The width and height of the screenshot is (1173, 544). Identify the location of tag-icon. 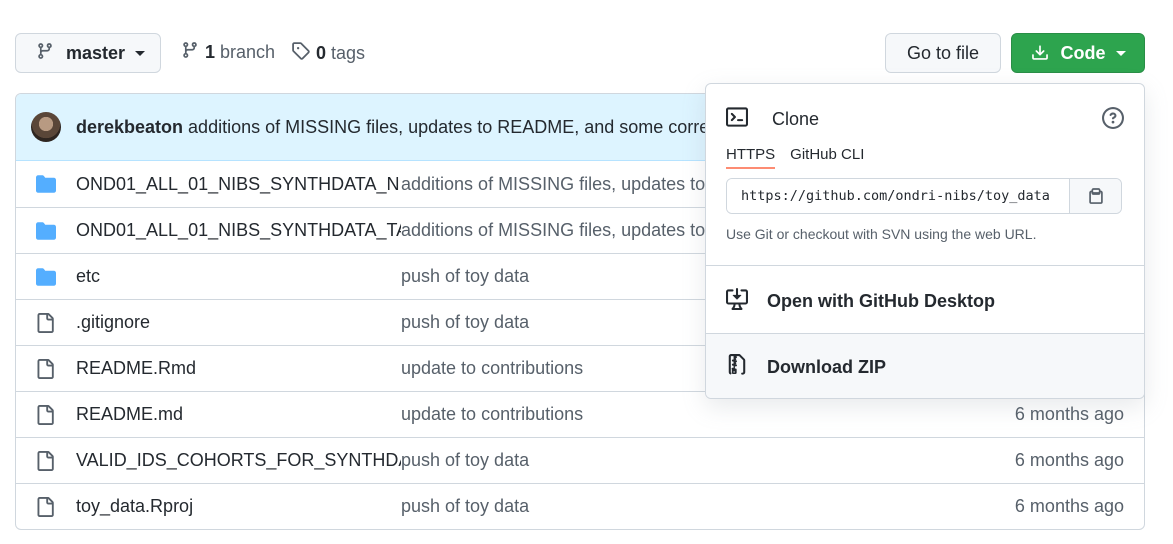
(300, 53).